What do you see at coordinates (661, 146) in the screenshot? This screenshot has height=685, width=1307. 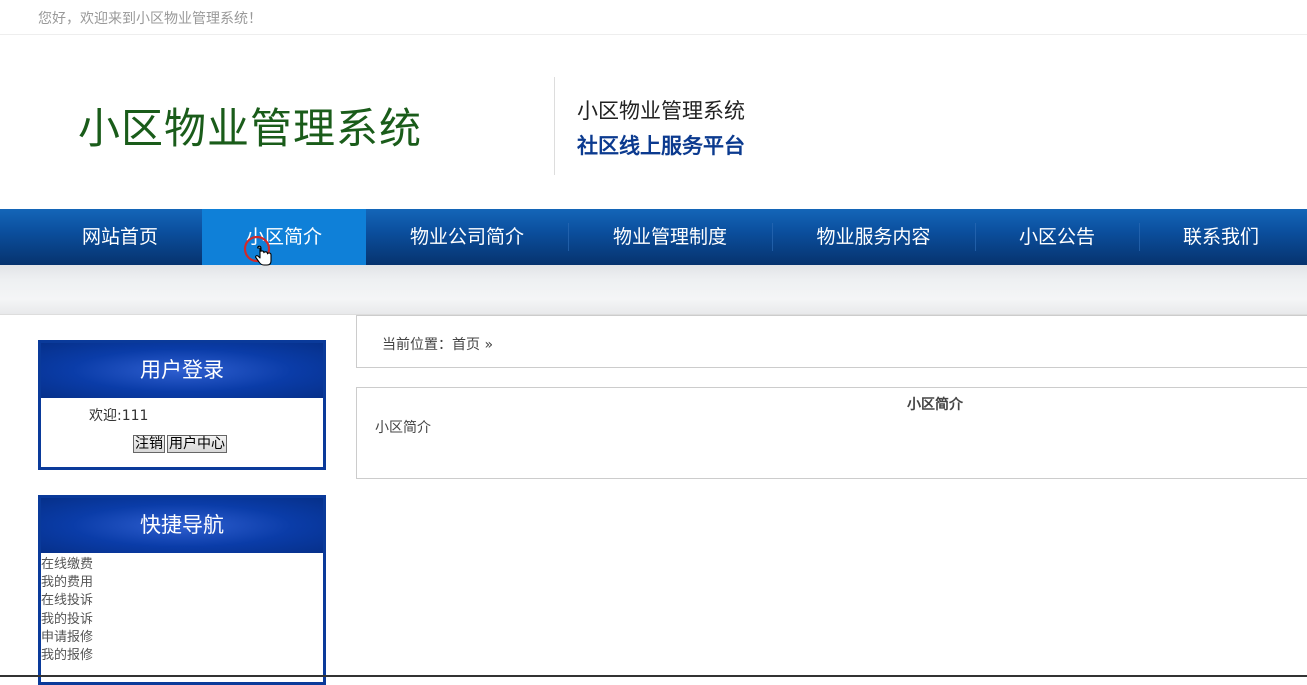 I see `header-slogan: 社区线上服务平台` at bounding box center [661, 146].